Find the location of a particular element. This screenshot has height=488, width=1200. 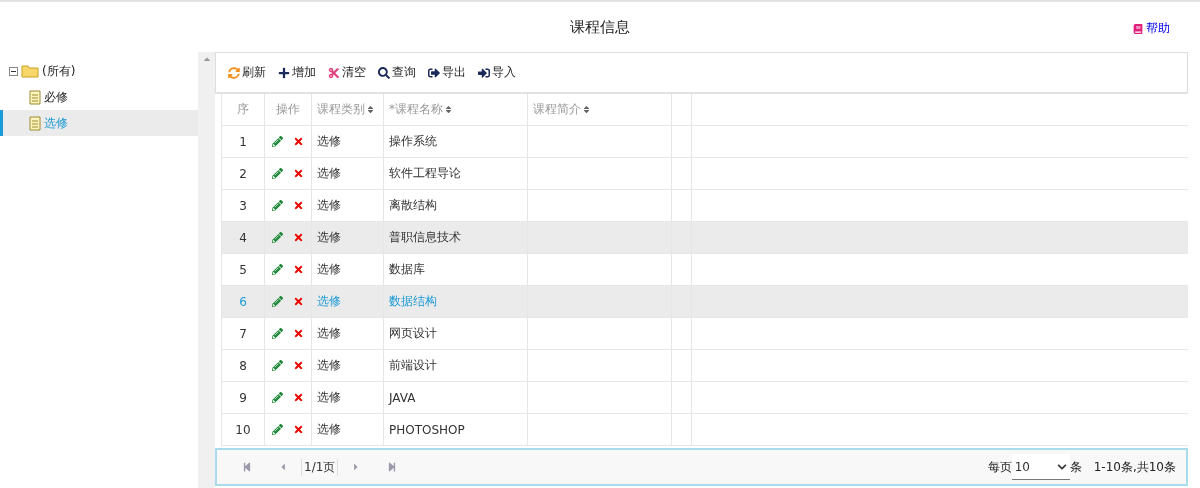

folder-icon is located at coordinates (30, 71).